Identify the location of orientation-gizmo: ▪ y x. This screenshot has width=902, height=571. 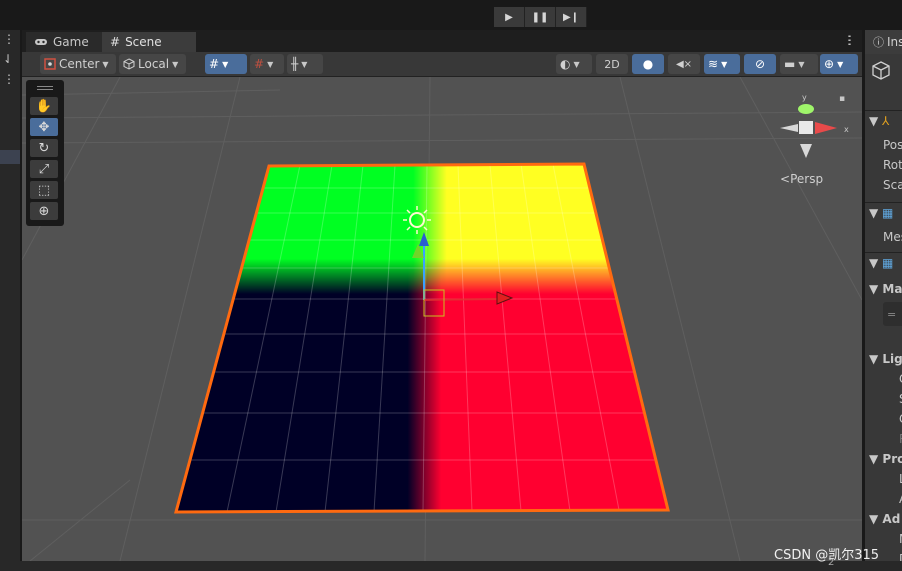
(814, 125).